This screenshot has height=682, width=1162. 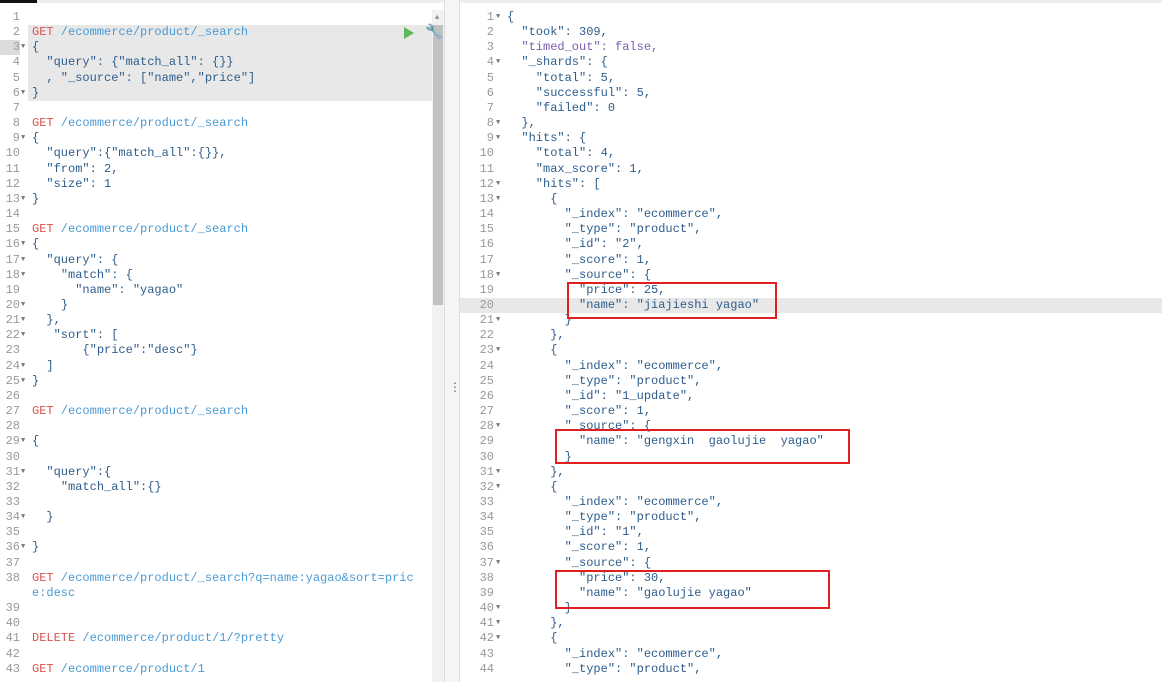 What do you see at coordinates (811, 350) in the screenshot?
I see `code-line: 23 ▼ {` at bounding box center [811, 350].